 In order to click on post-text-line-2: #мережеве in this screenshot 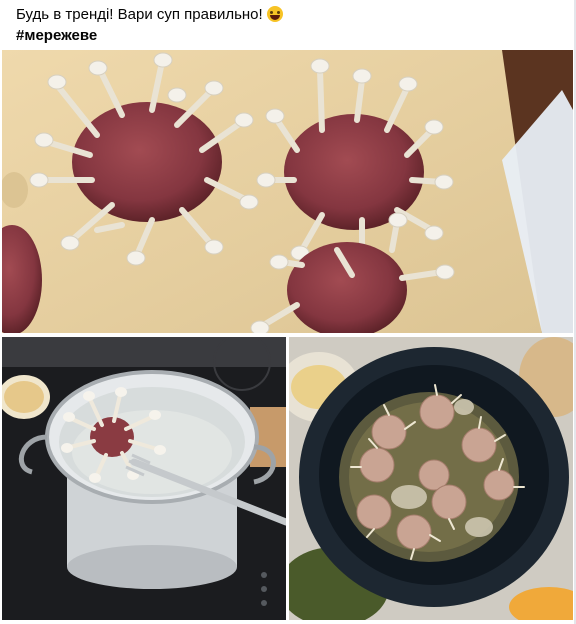, I will do `click(291, 35)`.